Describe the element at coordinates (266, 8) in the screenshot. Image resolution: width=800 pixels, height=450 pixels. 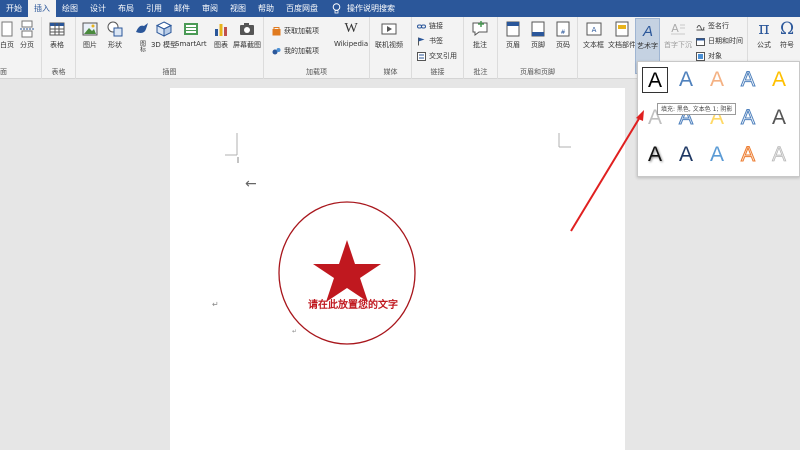
I see `tab-help: 帮助` at that location.